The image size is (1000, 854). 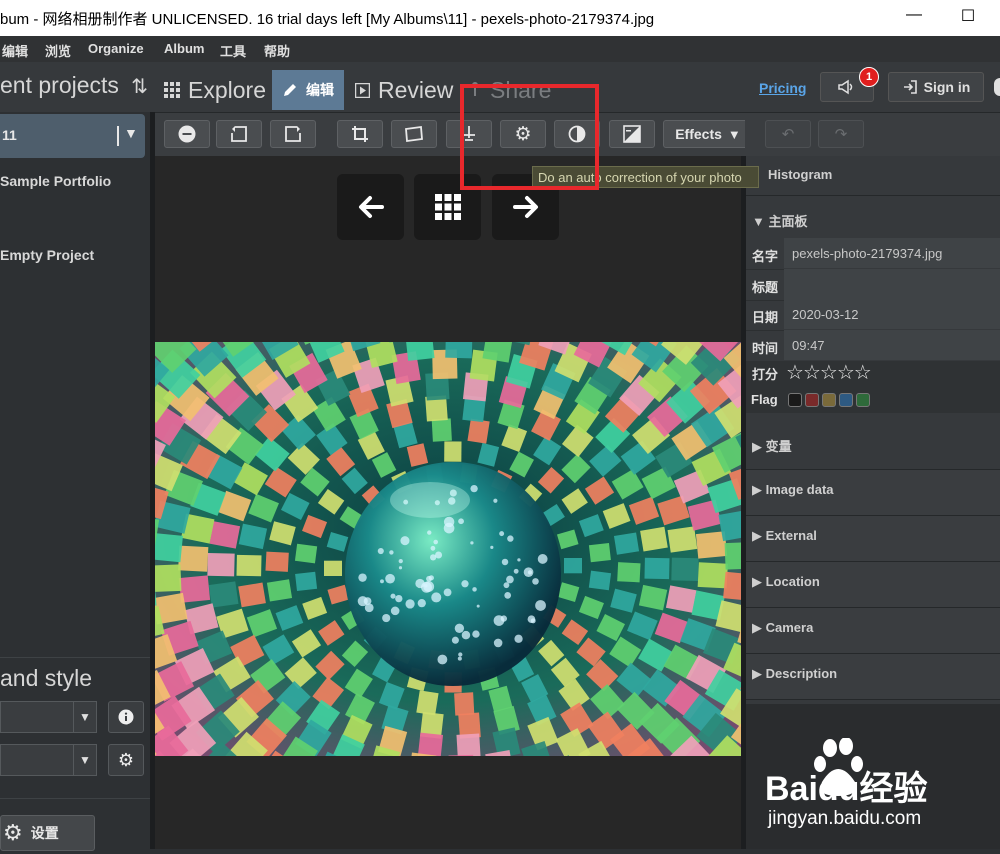 I want to click on field-time-input: 09:47, so click(x=892, y=345).